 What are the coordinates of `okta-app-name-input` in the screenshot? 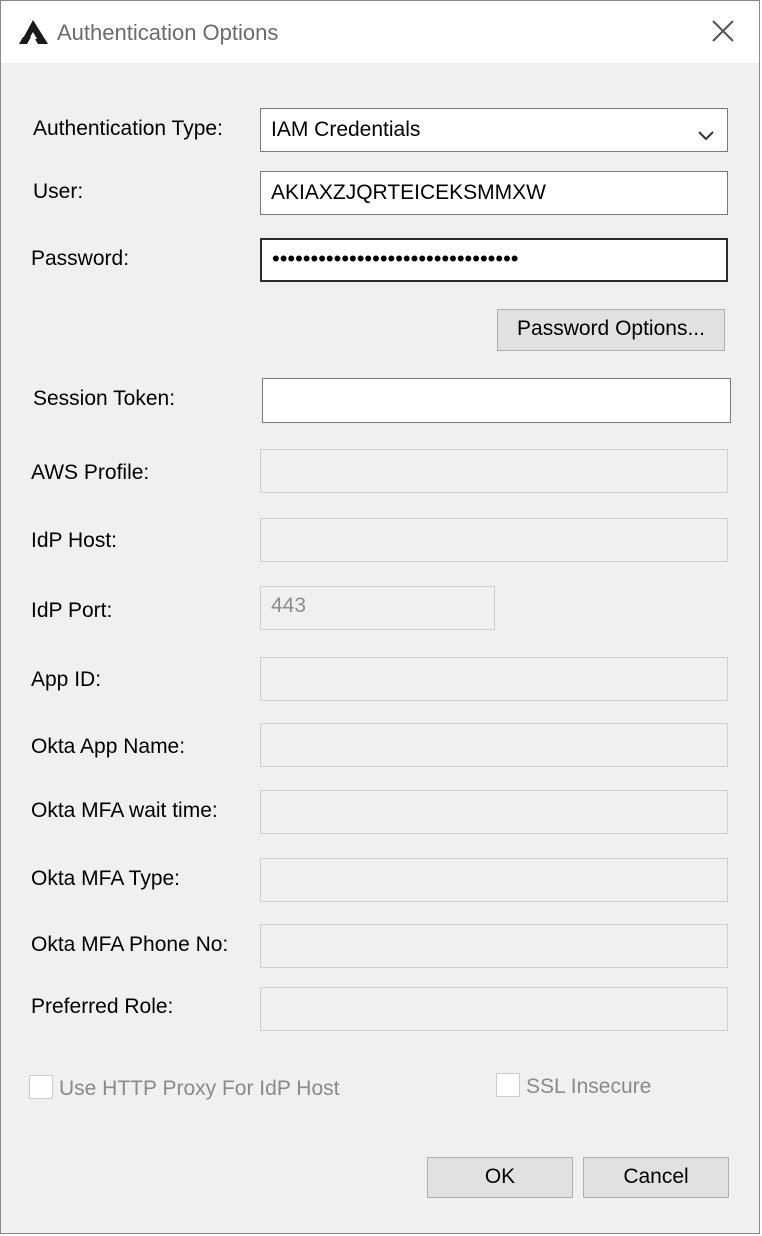 It's located at (494, 745).